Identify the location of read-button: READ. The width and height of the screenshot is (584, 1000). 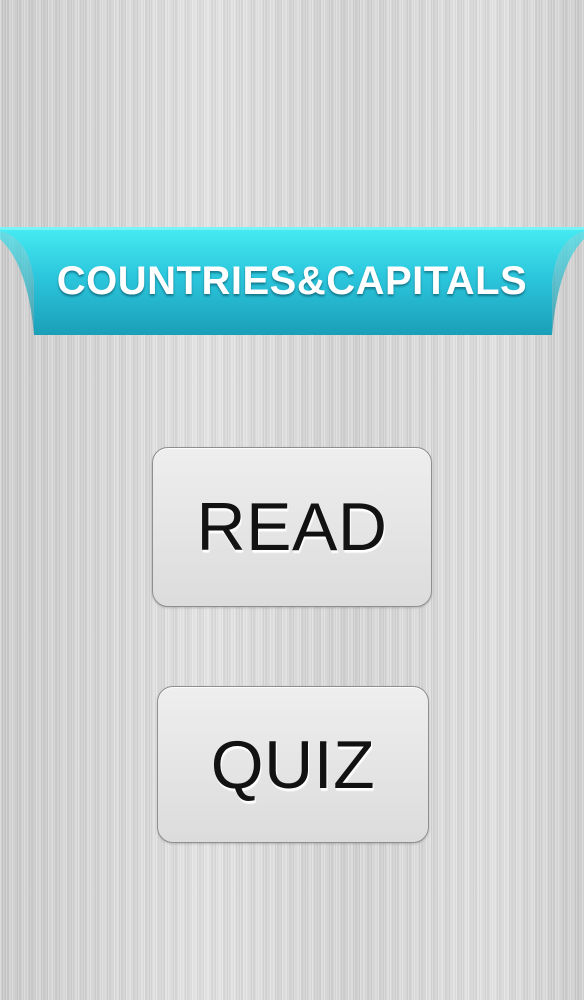
(292, 527).